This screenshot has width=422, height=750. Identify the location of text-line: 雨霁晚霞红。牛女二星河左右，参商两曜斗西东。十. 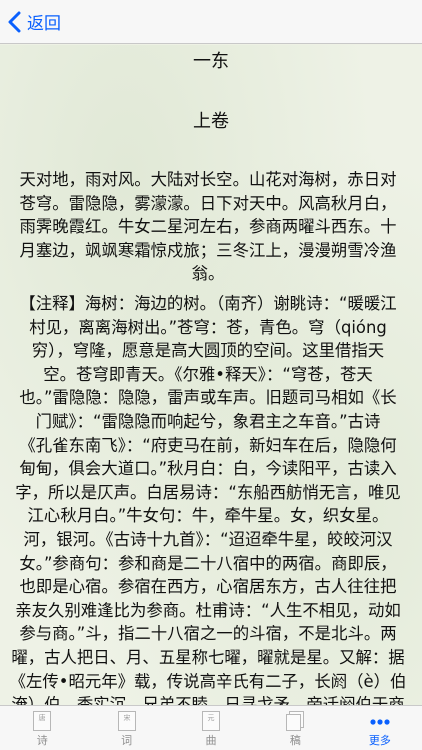
(208, 227).